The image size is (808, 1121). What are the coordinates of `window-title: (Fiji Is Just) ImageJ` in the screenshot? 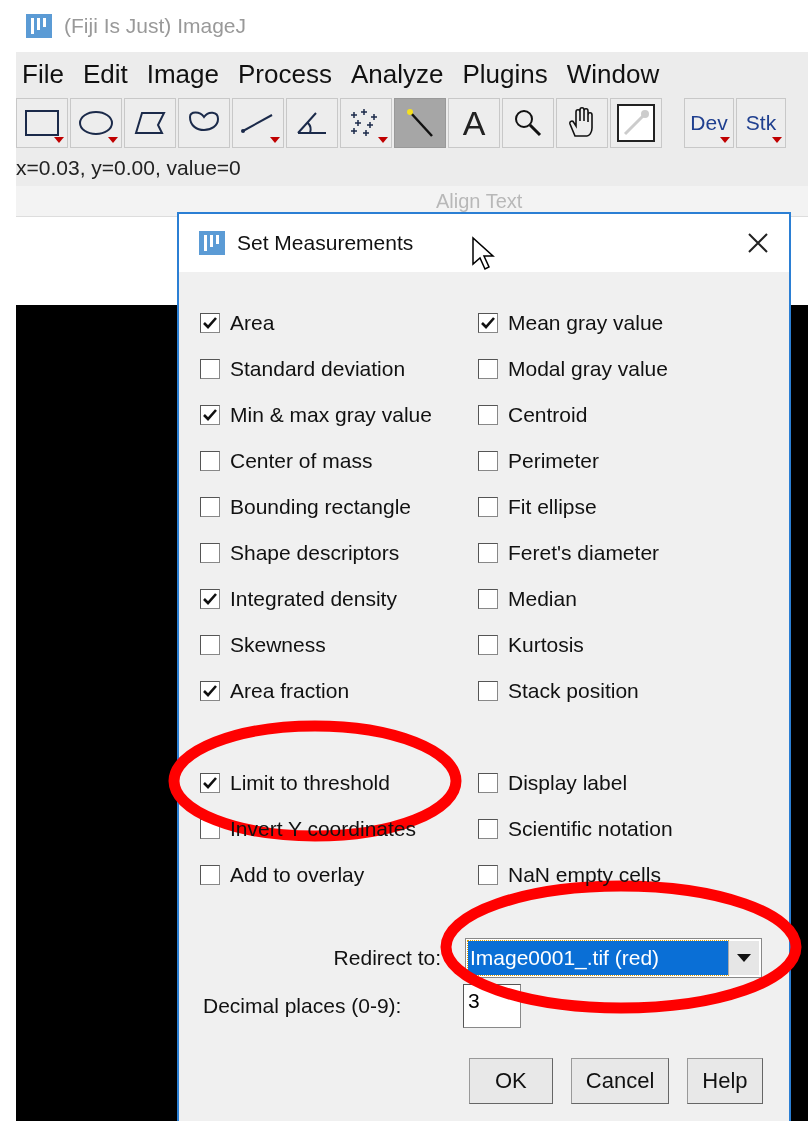 It's located at (155, 26).